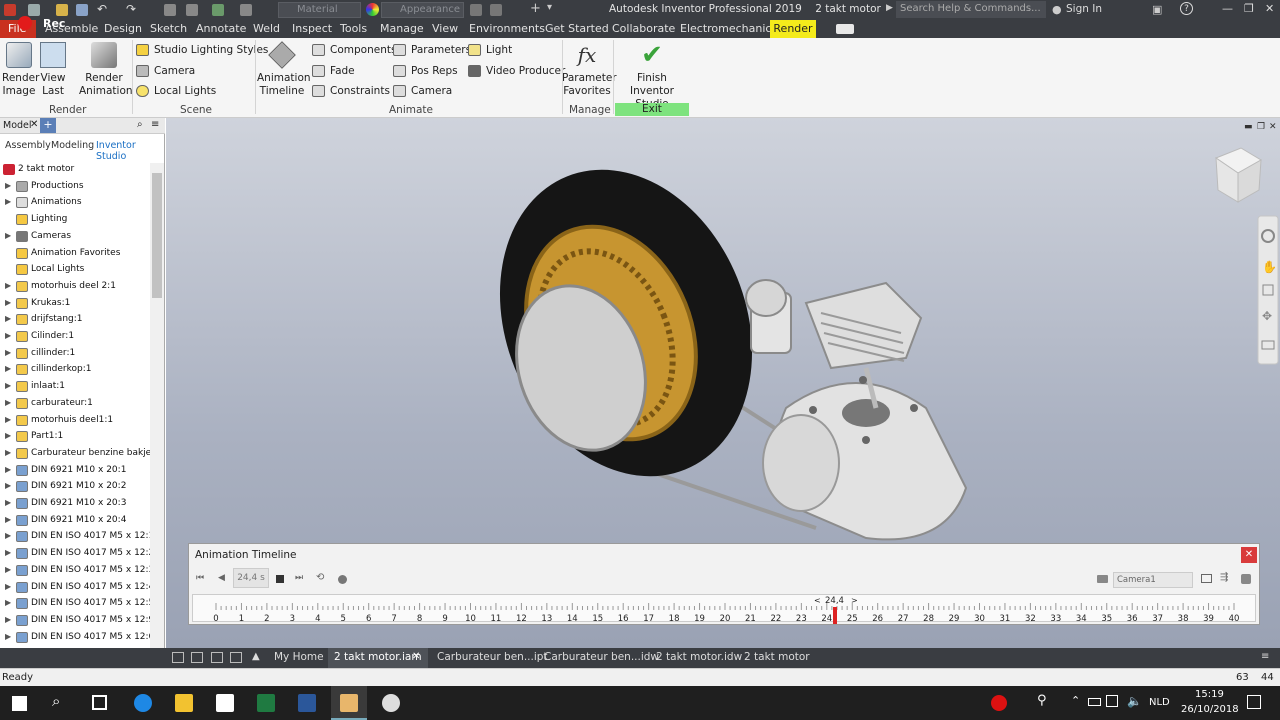 This screenshot has width=1280, height=720. Describe the element at coordinates (353, 28) in the screenshot. I see `tab-tools: Tools` at that location.